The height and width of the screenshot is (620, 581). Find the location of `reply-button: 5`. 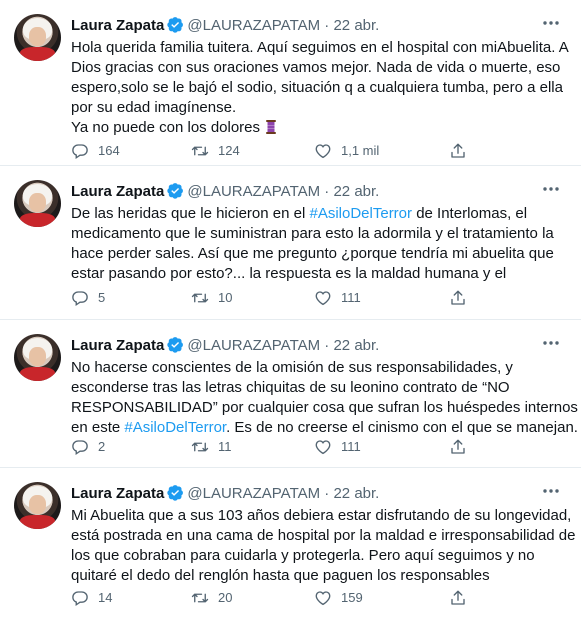

reply-button: 5 is located at coordinates (88, 298).